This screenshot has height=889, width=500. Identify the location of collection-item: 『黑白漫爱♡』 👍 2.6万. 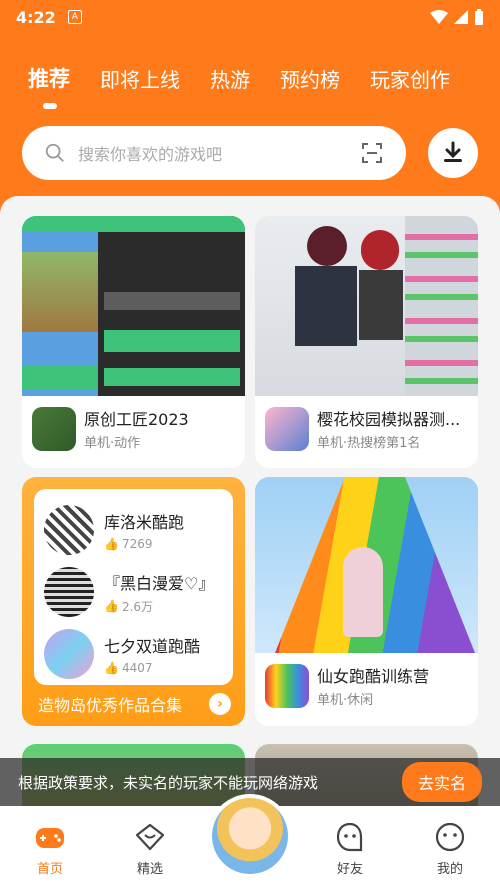
(133, 592).